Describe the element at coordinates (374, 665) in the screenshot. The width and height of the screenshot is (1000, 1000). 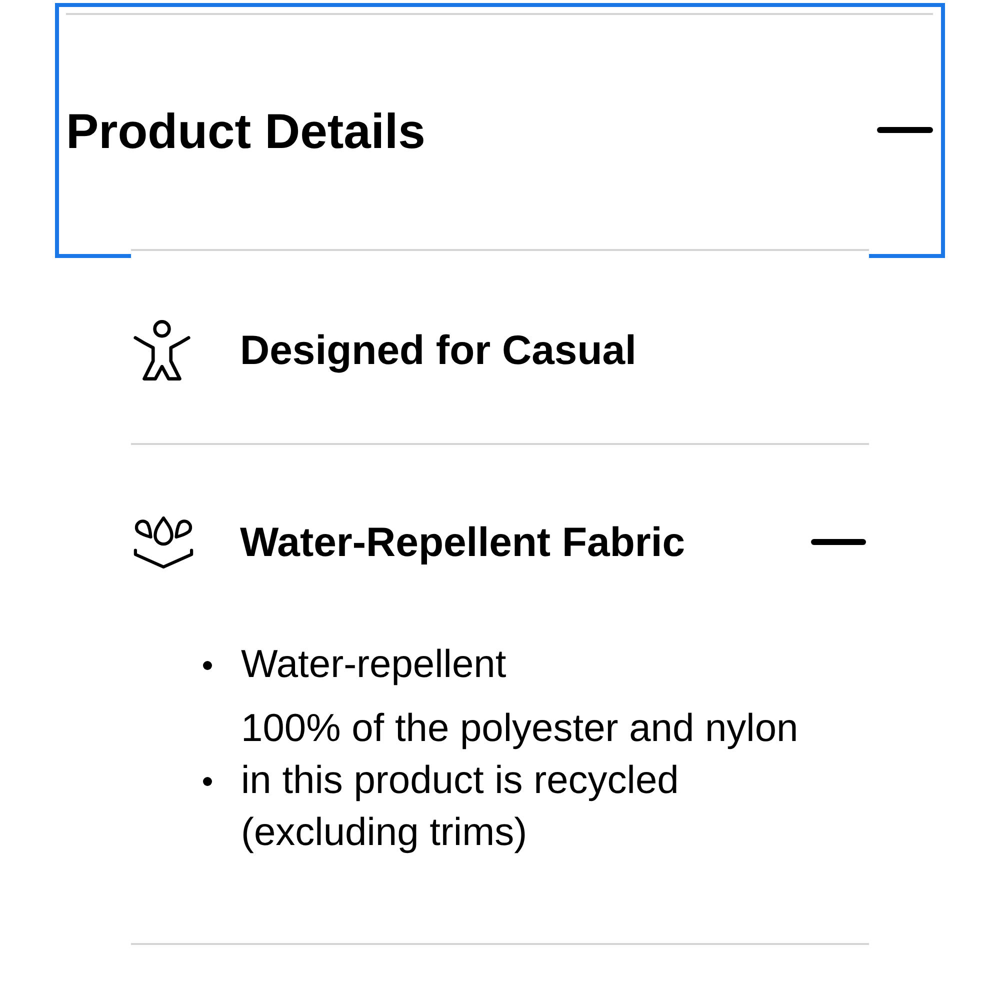
I see `bullet-text: Water-repellent` at that location.